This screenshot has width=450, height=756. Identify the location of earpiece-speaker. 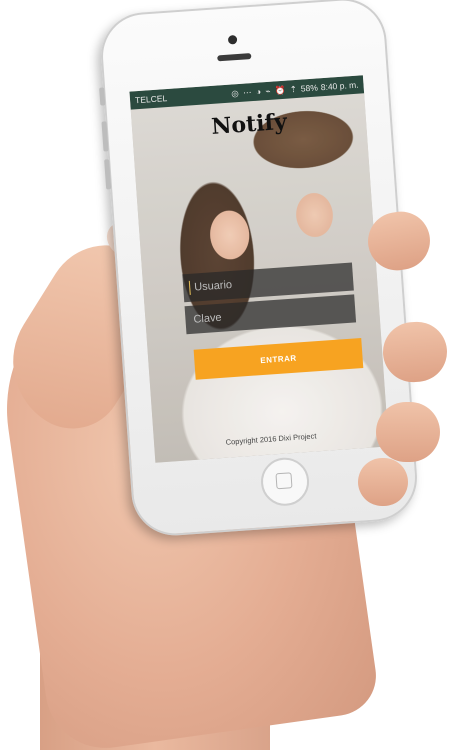
(234, 57).